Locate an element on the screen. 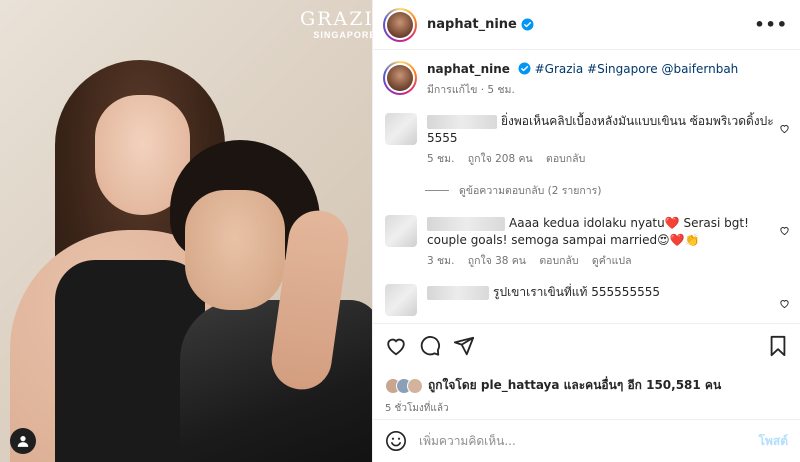  add-comment-bar: เพิ่มความคิดเห็น... โพสต์ is located at coordinates (586, 440).